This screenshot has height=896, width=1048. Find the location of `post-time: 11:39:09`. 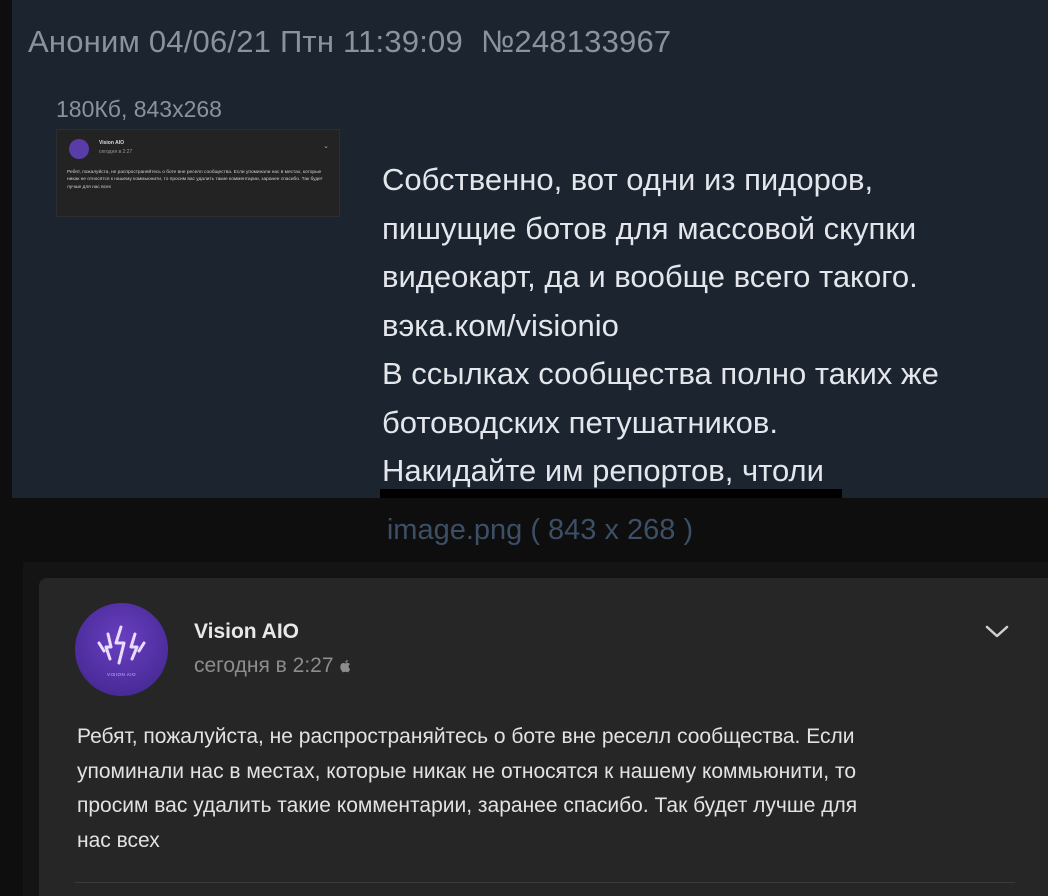

post-time: 11:39:09 is located at coordinates (402, 41).